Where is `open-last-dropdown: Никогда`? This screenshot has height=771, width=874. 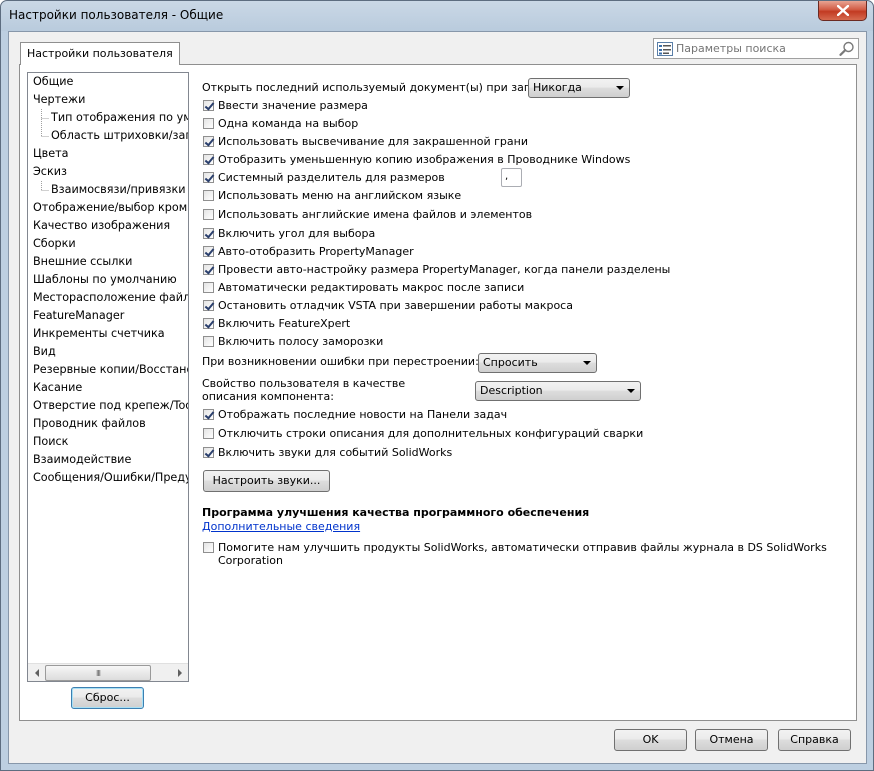 open-last-dropdown: Никогда is located at coordinates (579, 88).